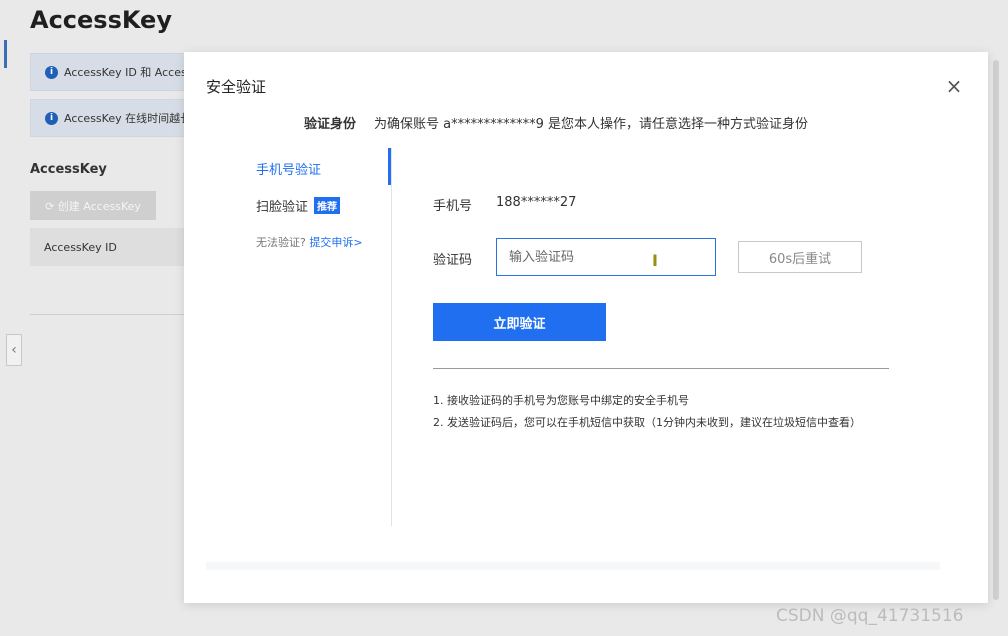 The image size is (1008, 636). I want to click on dialog-title: 安全验证, so click(236, 87).